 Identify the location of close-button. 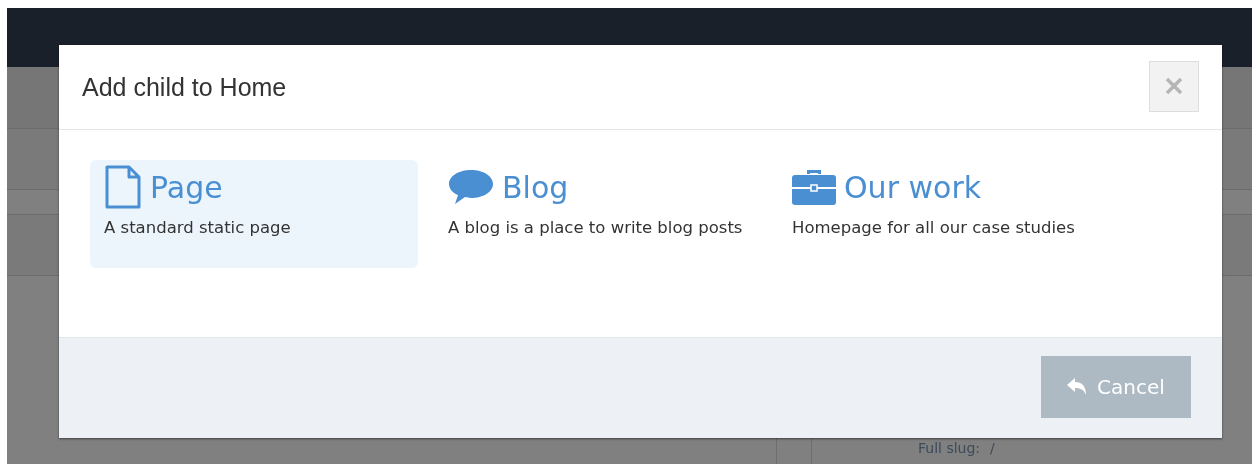
(1174, 86).